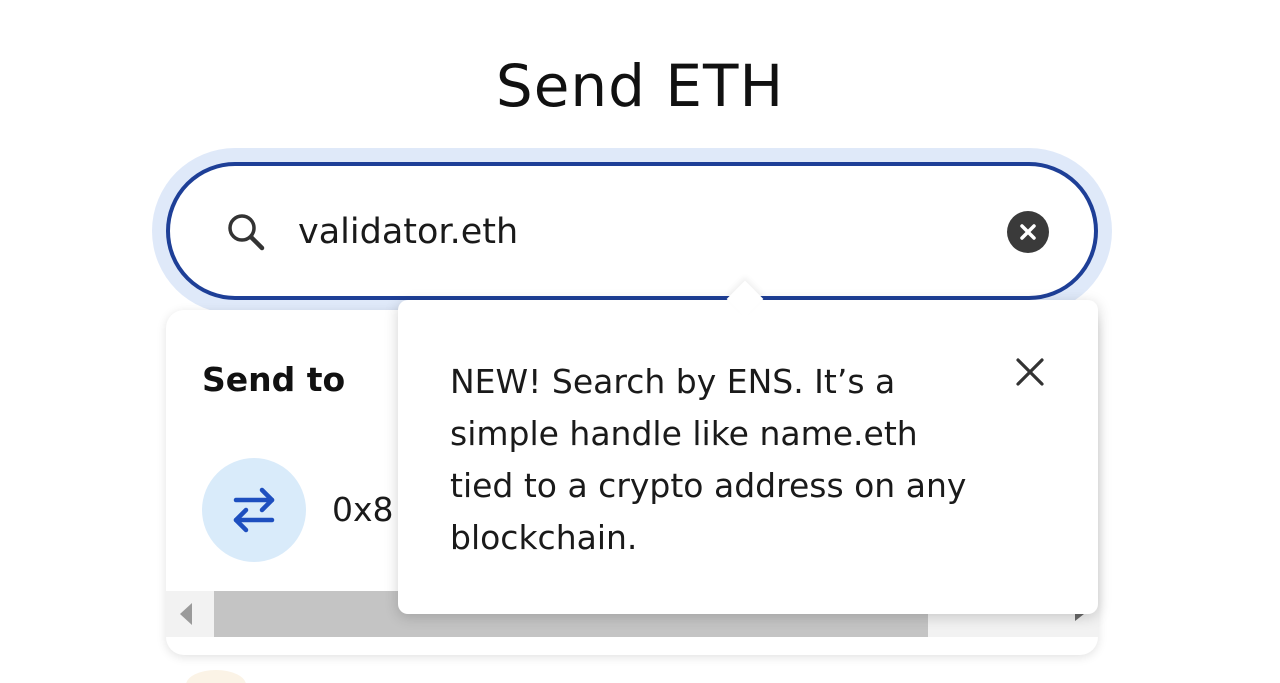 This screenshot has width=1280, height=683. What do you see at coordinates (640, 86) in the screenshot?
I see `page-title: Send ETH` at bounding box center [640, 86].